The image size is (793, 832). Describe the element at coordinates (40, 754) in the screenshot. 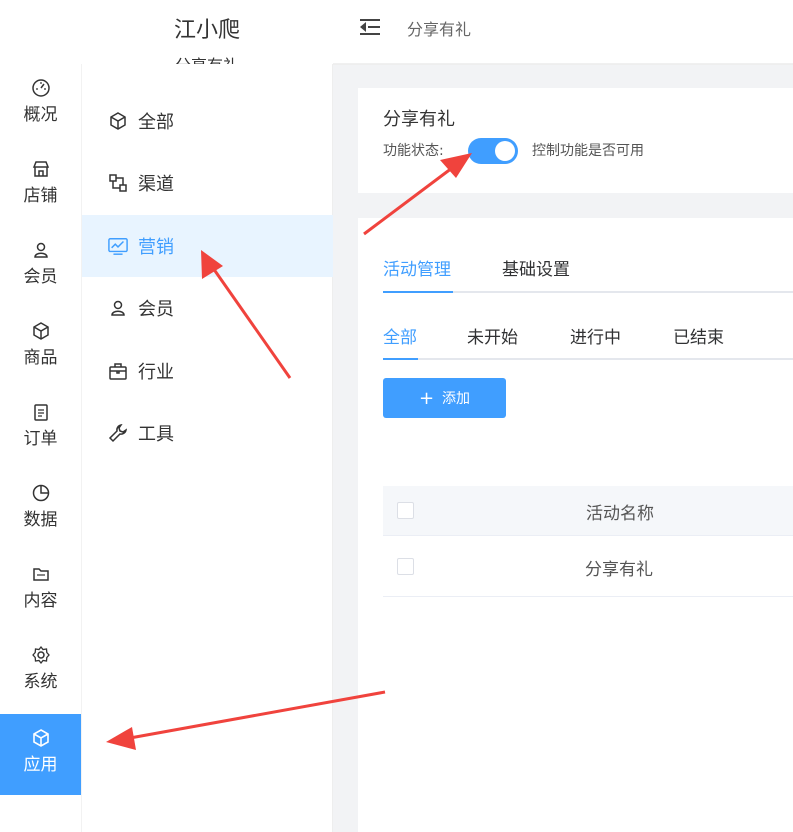

I see `nav-item-apps: 应用` at that location.